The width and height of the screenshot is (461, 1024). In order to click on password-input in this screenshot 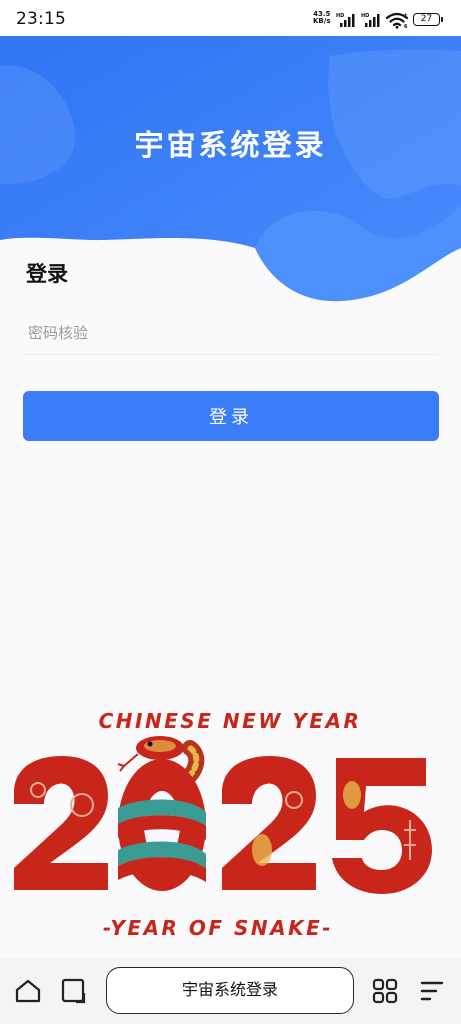, I will do `click(229, 333)`.